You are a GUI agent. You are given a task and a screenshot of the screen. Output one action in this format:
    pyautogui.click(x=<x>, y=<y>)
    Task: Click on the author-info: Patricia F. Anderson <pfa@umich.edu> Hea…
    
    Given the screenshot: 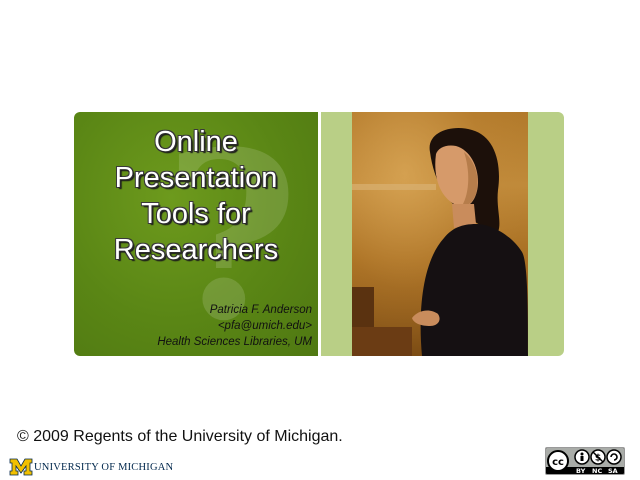 What is the action you would take?
    pyautogui.click(x=234, y=326)
    